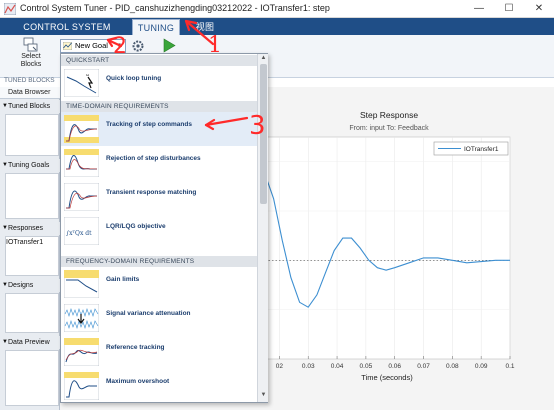  I want to click on plot-subtitle: From: input To: Feedback, so click(389, 128).